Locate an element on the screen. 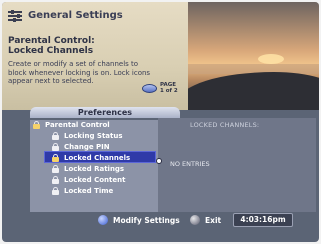 The height and width of the screenshot is (244, 321). modify-settings-label: Modify Settings is located at coordinates (146, 220).